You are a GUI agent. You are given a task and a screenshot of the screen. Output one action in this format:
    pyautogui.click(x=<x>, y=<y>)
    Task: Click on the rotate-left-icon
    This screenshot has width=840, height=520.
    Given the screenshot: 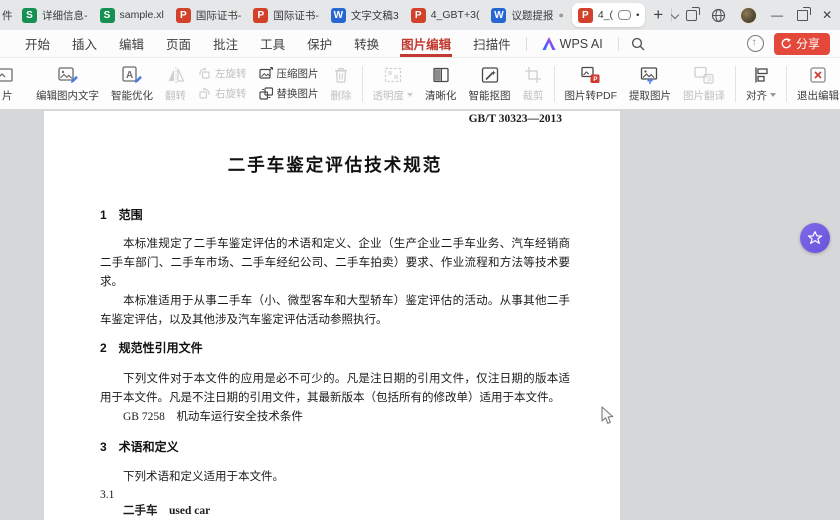 What is the action you would take?
    pyautogui.click(x=204, y=73)
    